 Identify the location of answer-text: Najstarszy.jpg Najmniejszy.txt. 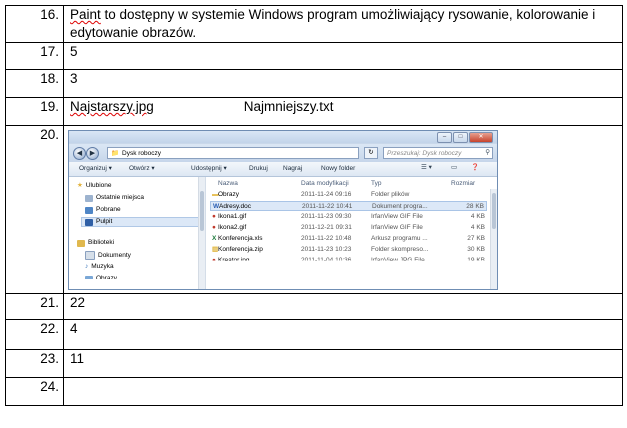
(343, 111).